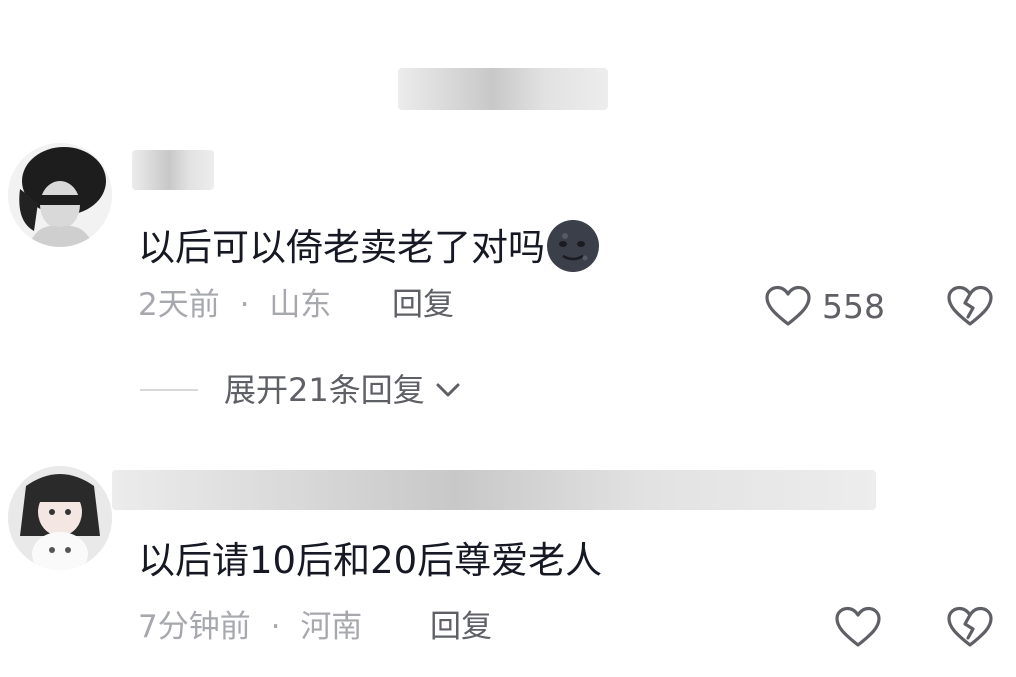  Describe the element at coordinates (194, 627) in the screenshot. I see `comment-time: 7分钟前` at that location.